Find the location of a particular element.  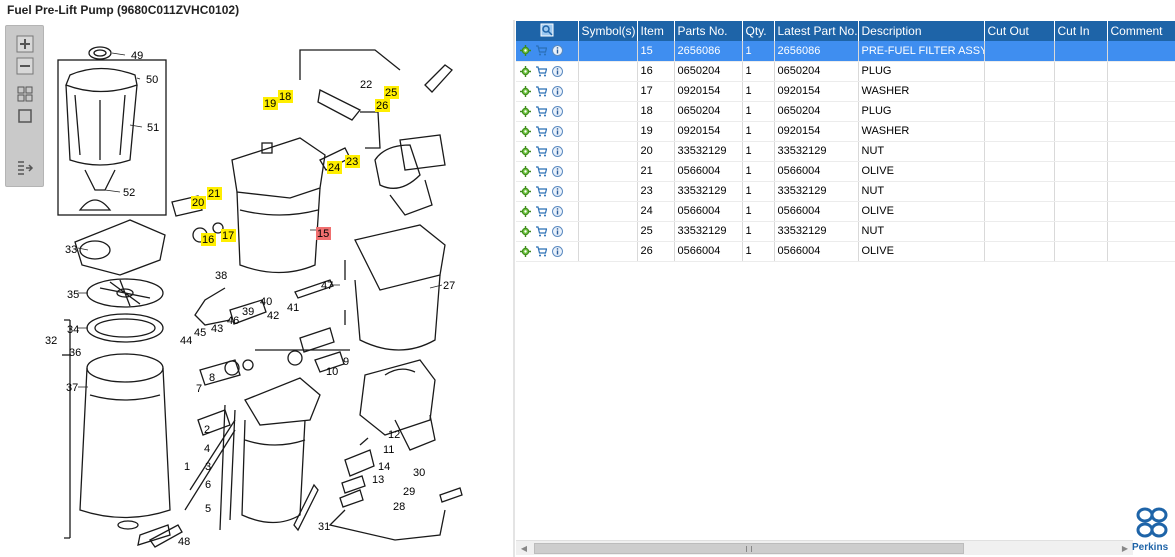

callout-50: 50 is located at coordinates (152, 80).